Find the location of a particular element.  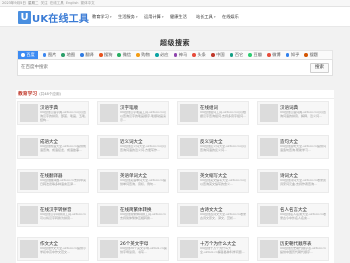

engine-tab: 神马 is located at coordinates (180, 55).